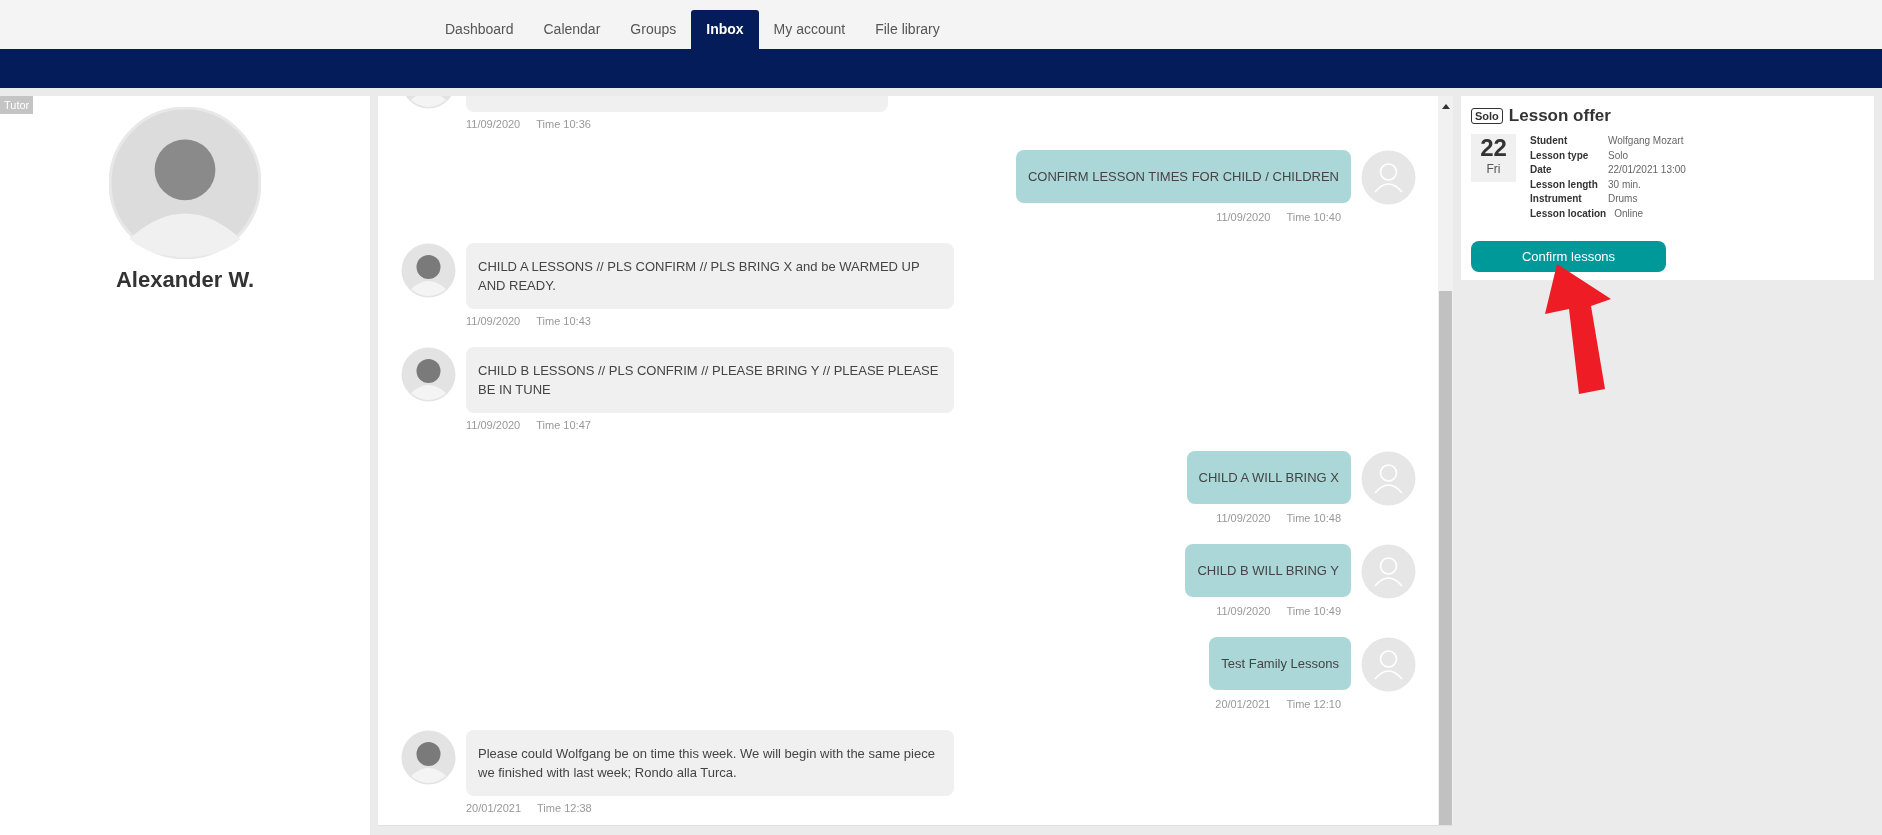  Describe the element at coordinates (1313, 518) in the screenshot. I see `message-time: Time 10:48` at that location.